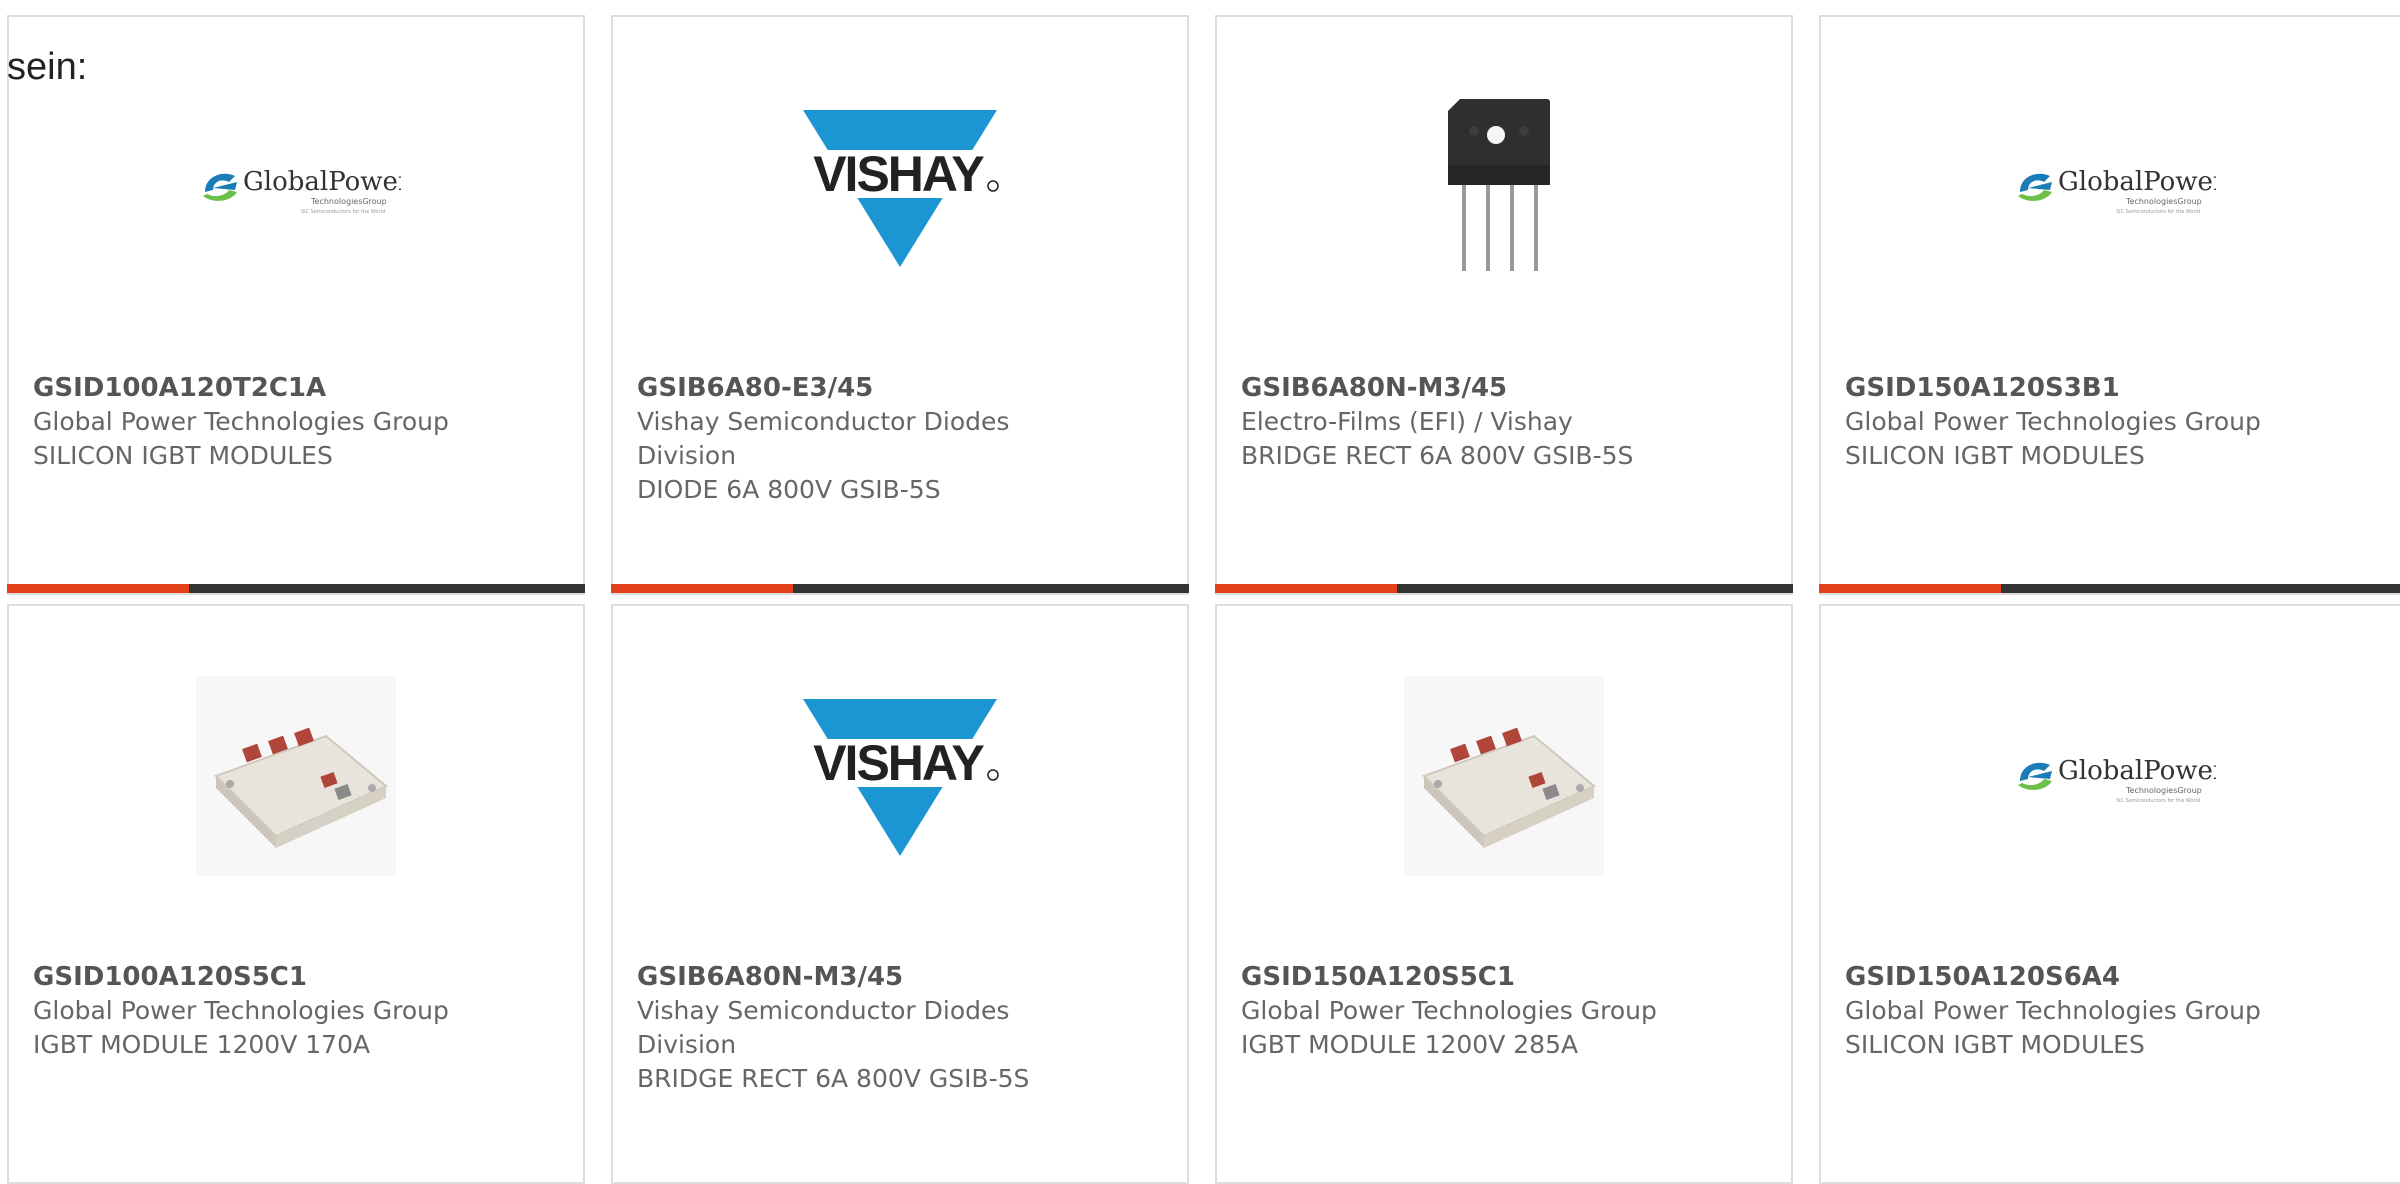  Describe the element at coordinates (296, 977) in the screenshot. I see `part-number: GSID100A120S5C1` at that location.